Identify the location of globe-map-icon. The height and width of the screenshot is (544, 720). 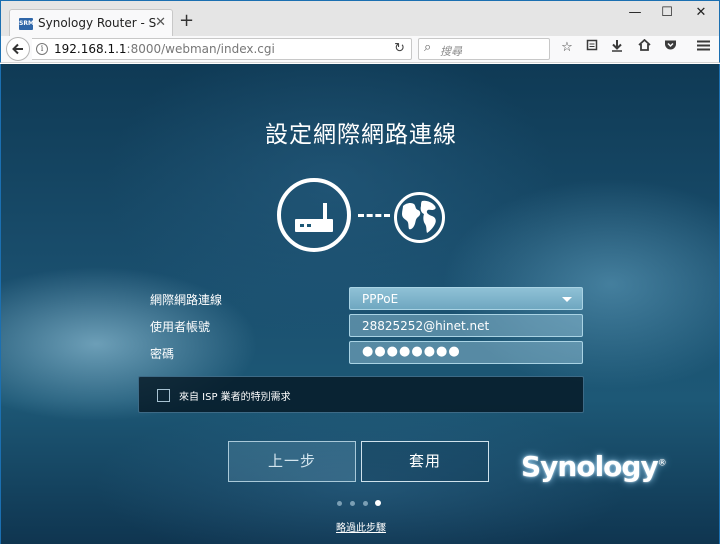
(419, 216).